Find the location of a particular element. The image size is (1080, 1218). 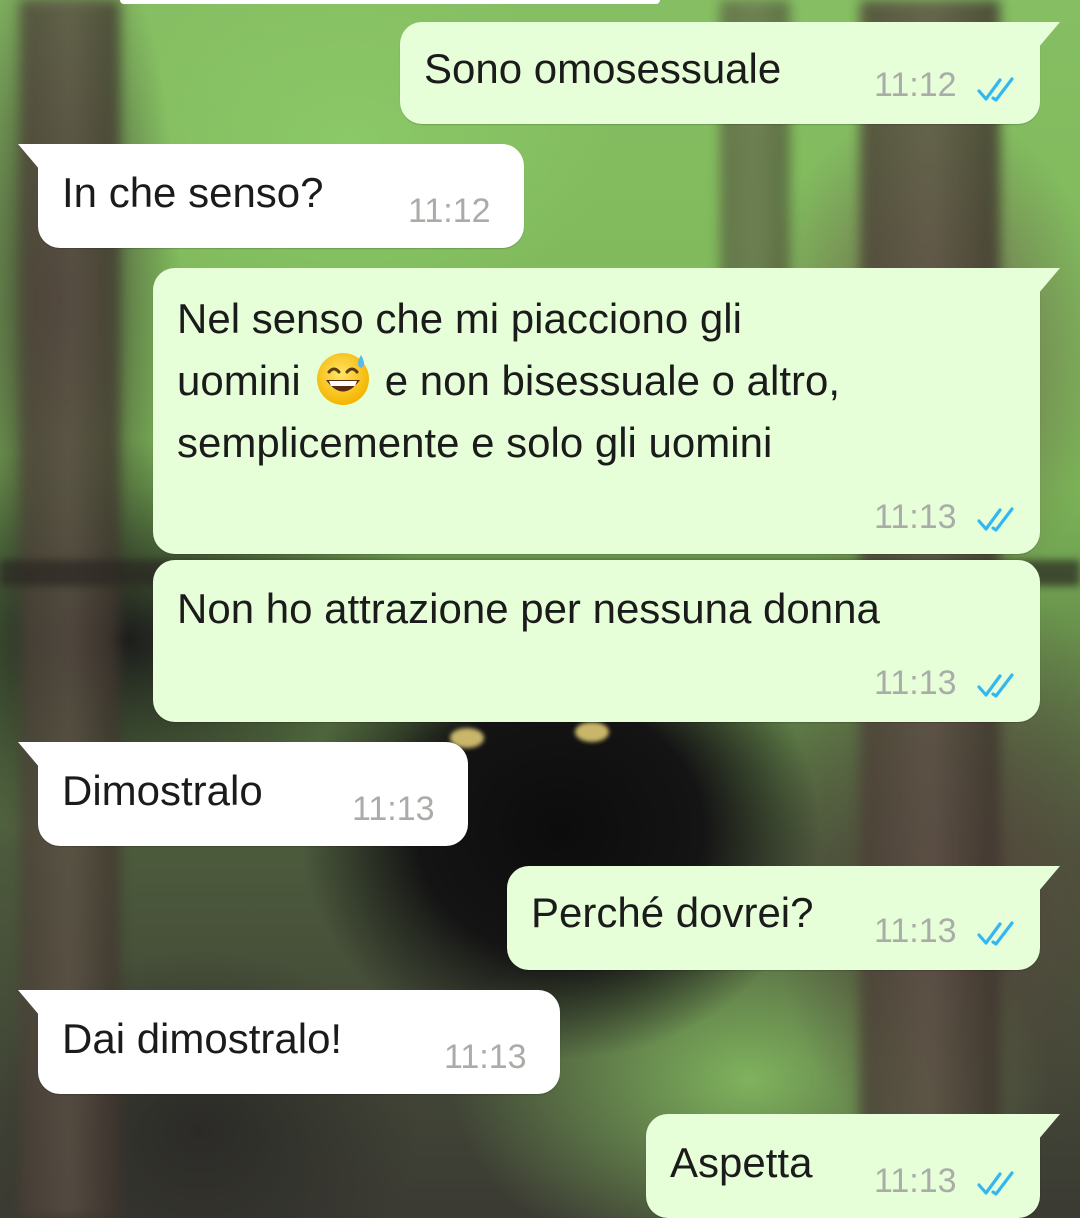

outgoing-message-bubble: Aspetta 11:13 is located at coordinates (853, 1166).